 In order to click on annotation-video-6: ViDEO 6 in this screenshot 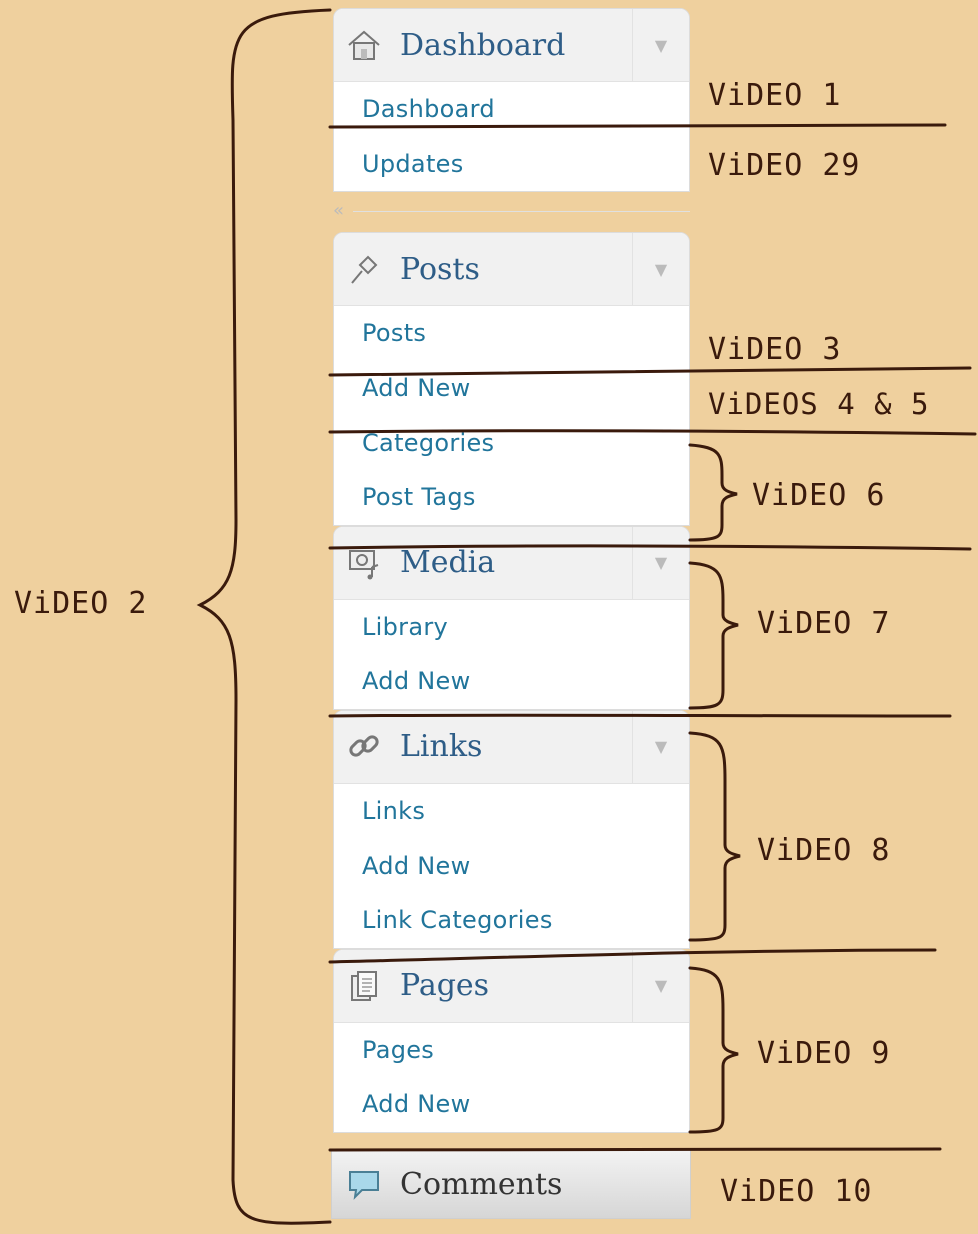, I will do `click(819, 495)`.